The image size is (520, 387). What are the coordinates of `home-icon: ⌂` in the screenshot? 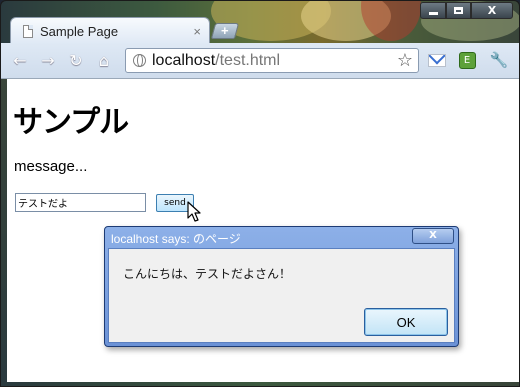 It's located at (104, 60).